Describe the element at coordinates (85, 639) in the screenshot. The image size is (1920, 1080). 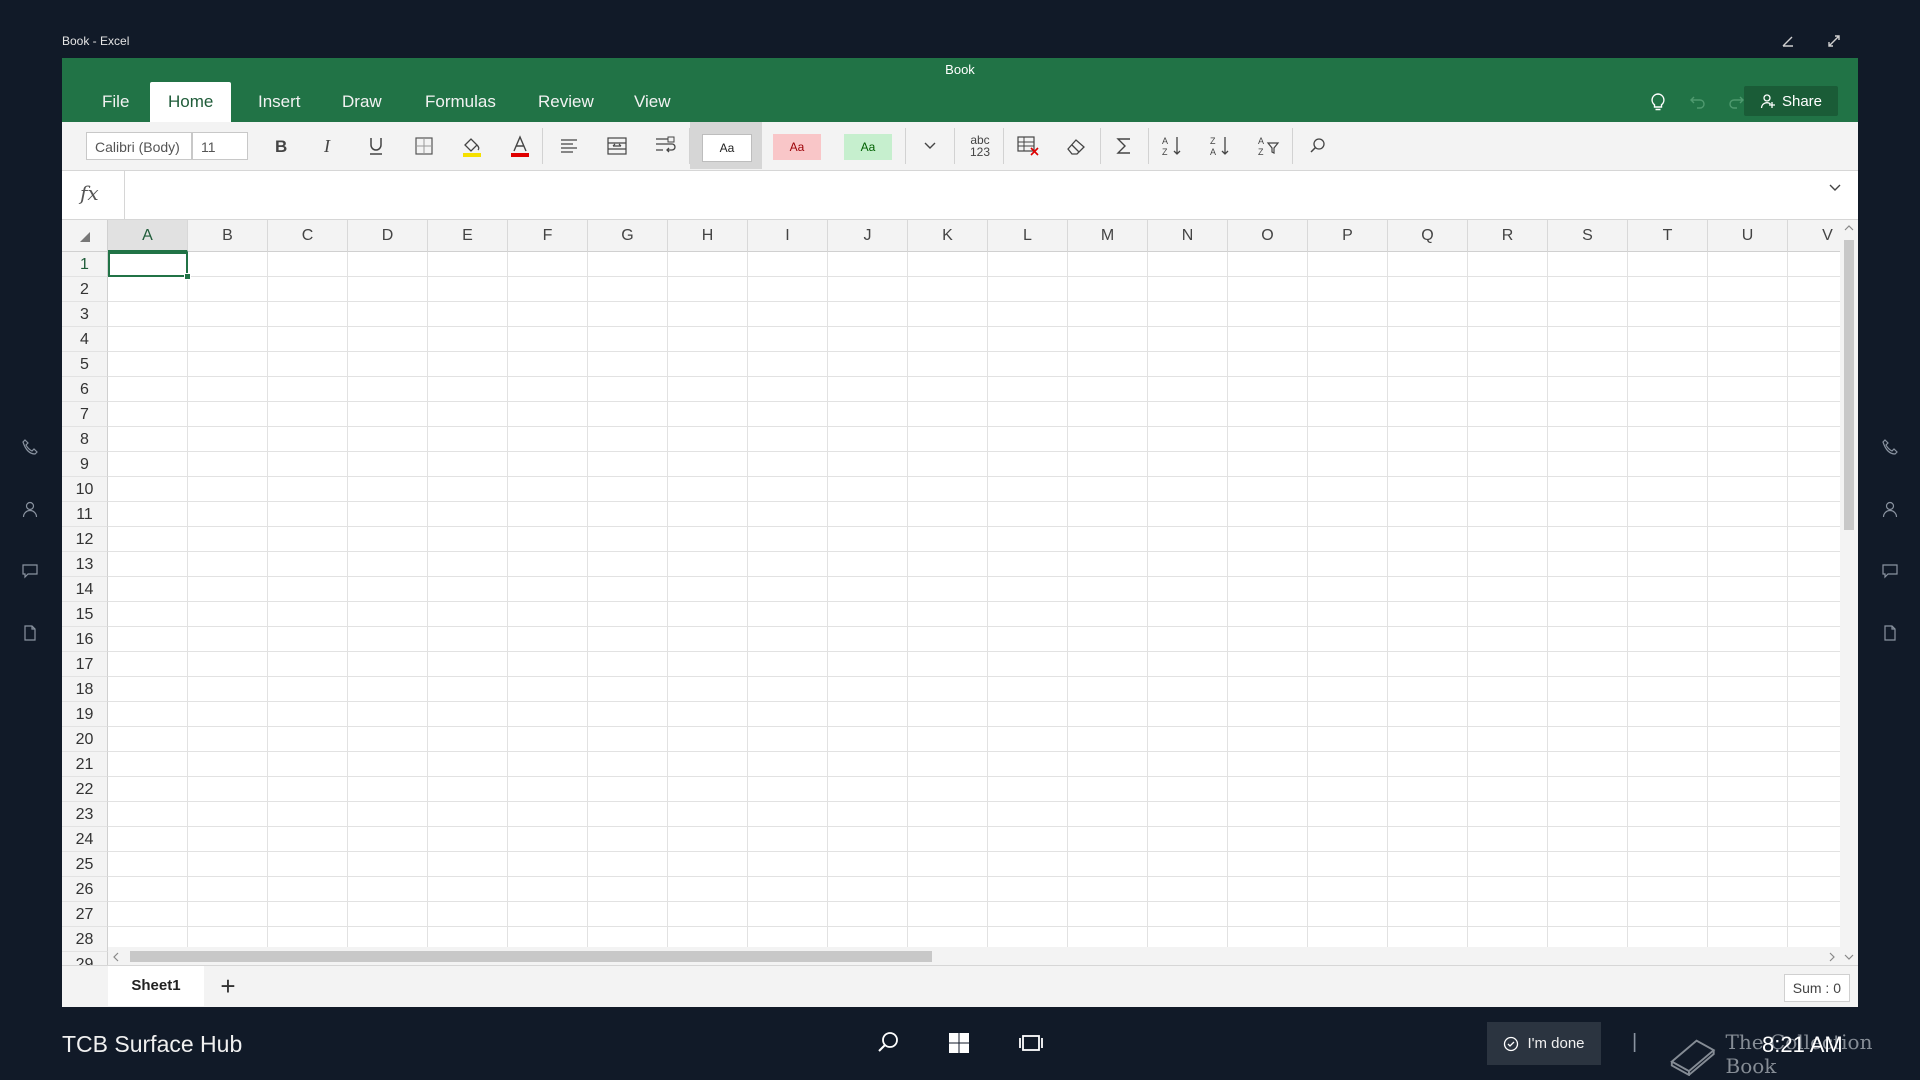
I see `row-header-16: 16` at that location.